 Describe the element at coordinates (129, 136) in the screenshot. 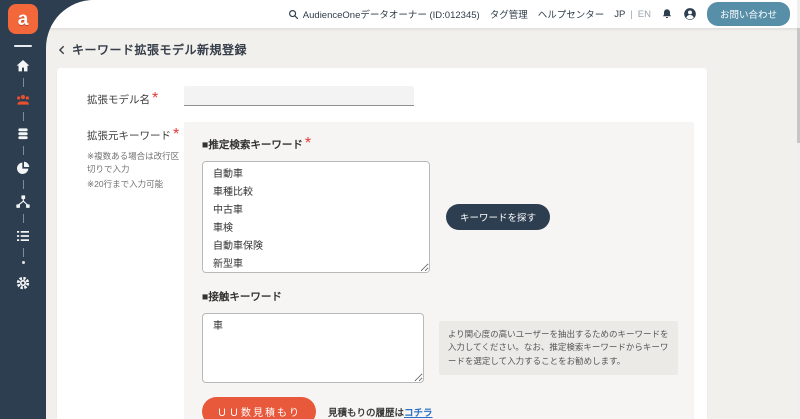

I see `source-keywords-label: 拡張元キーワード` at that location.